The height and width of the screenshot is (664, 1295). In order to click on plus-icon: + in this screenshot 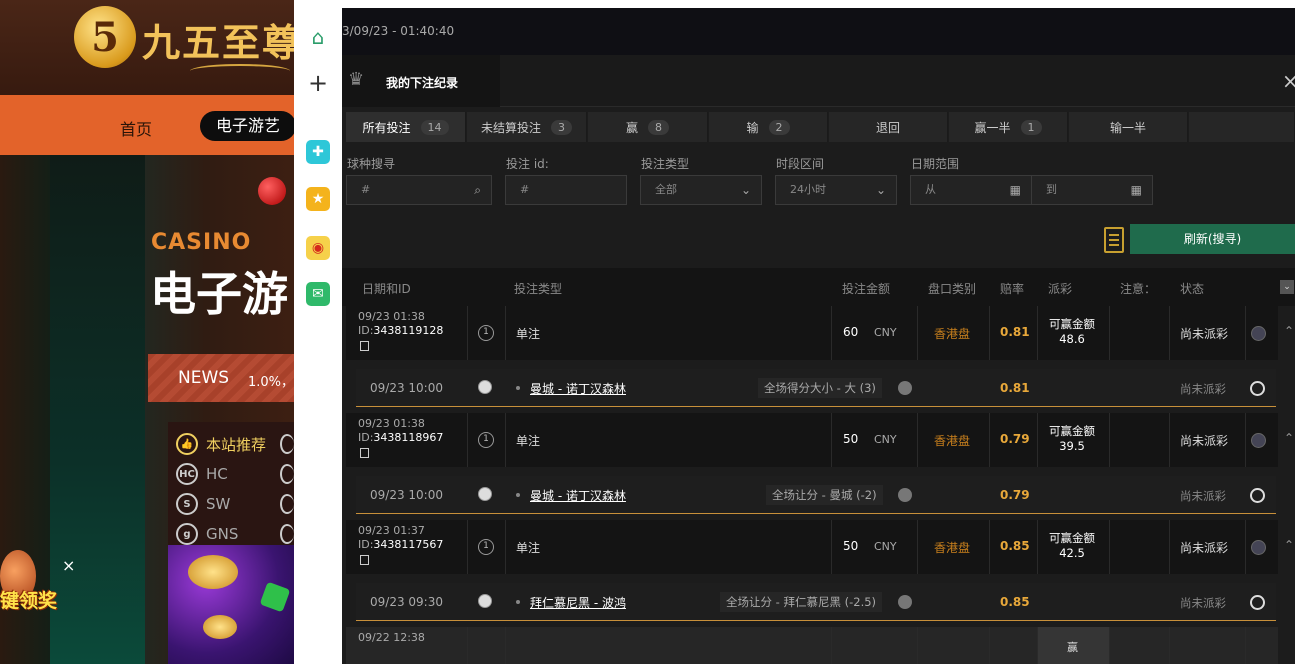, I will do `click(318, 83)`.